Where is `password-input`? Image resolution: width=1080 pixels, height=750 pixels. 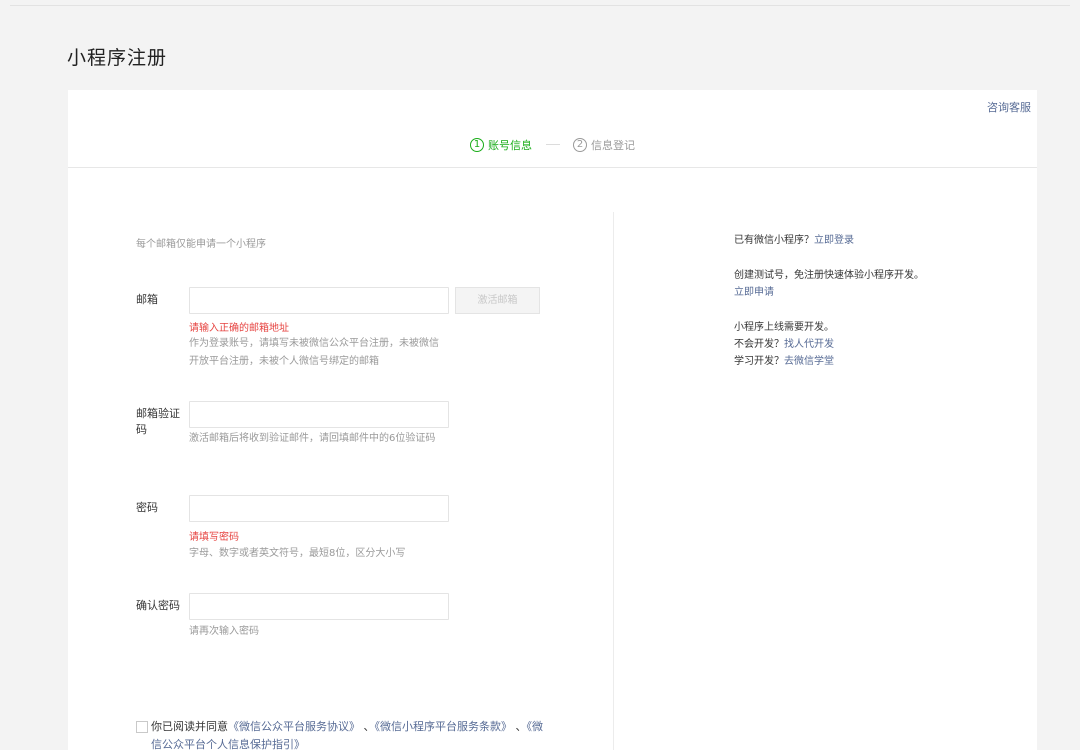
password-input is located at coordinates (319, 508).